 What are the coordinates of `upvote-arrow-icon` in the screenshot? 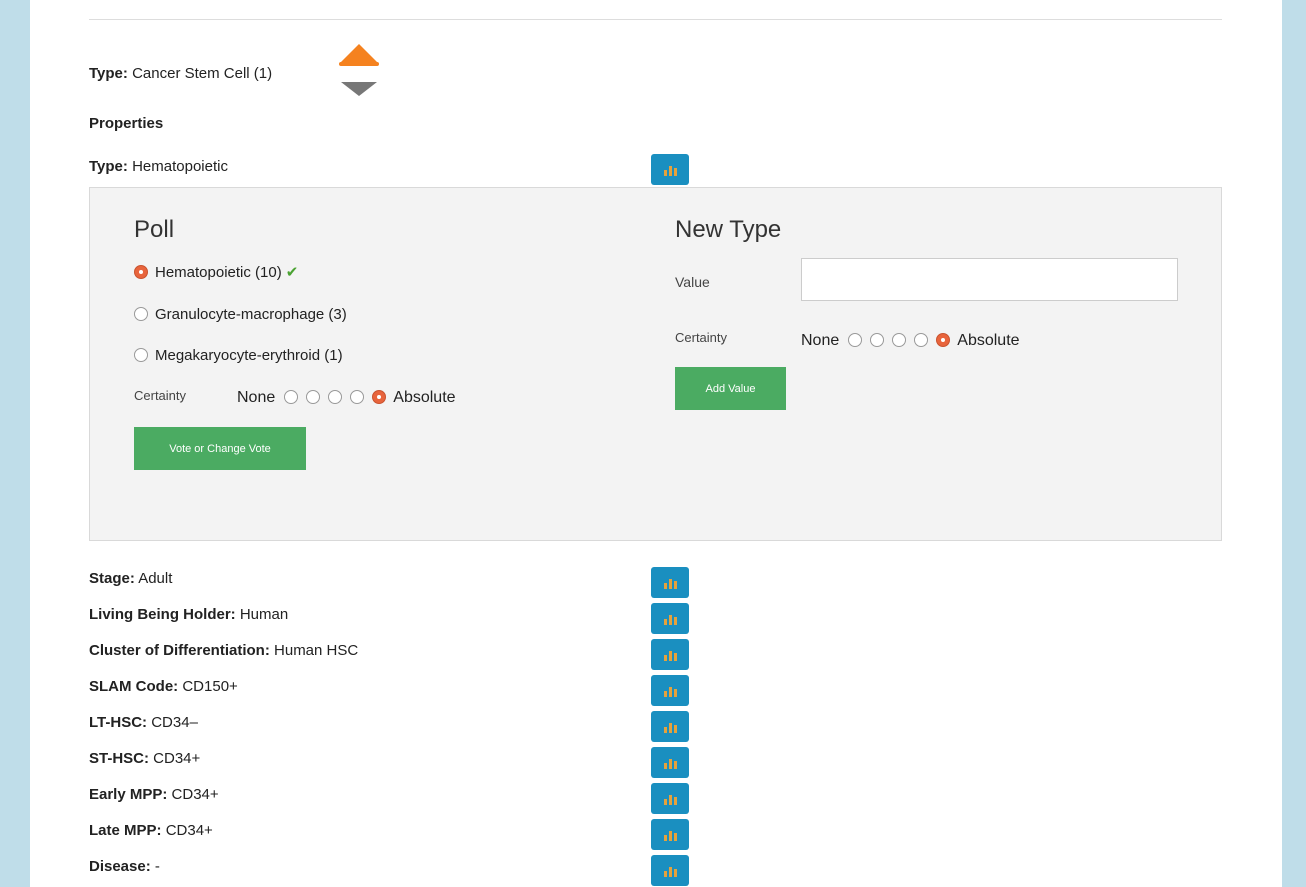 It's located at (359, 54).